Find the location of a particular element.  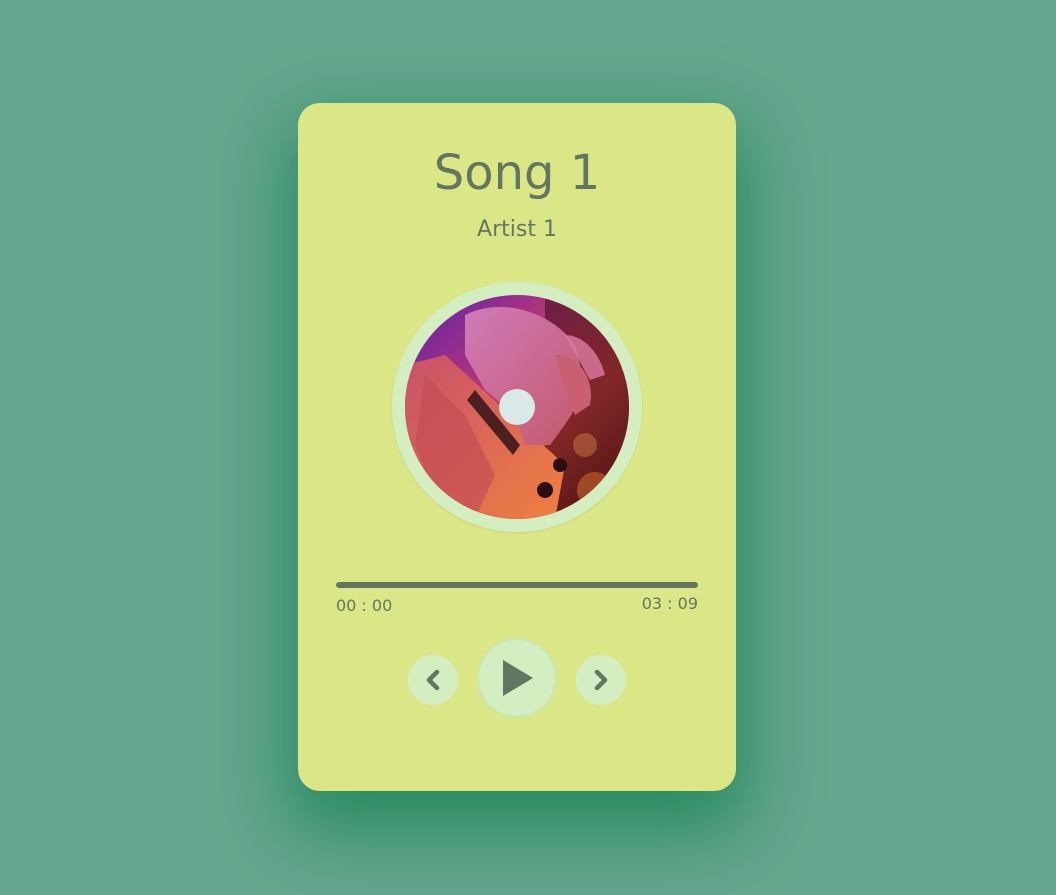

current-time: 00 is located at coordinates (364, 605).